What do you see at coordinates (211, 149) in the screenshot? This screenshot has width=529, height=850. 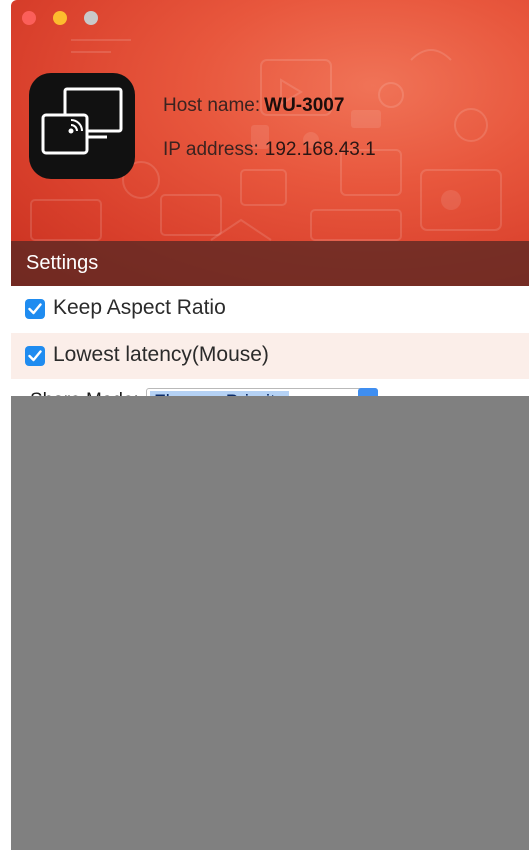 I see `ip-address-label: IP address:` at bounding box center [211, 149].